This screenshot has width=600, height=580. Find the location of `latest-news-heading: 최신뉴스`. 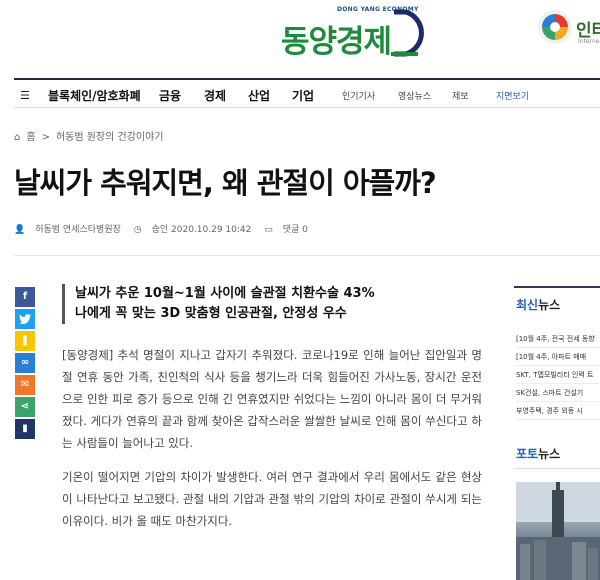

latest-news-heading: 최신뉴스 is located at coordinates (538, 304).